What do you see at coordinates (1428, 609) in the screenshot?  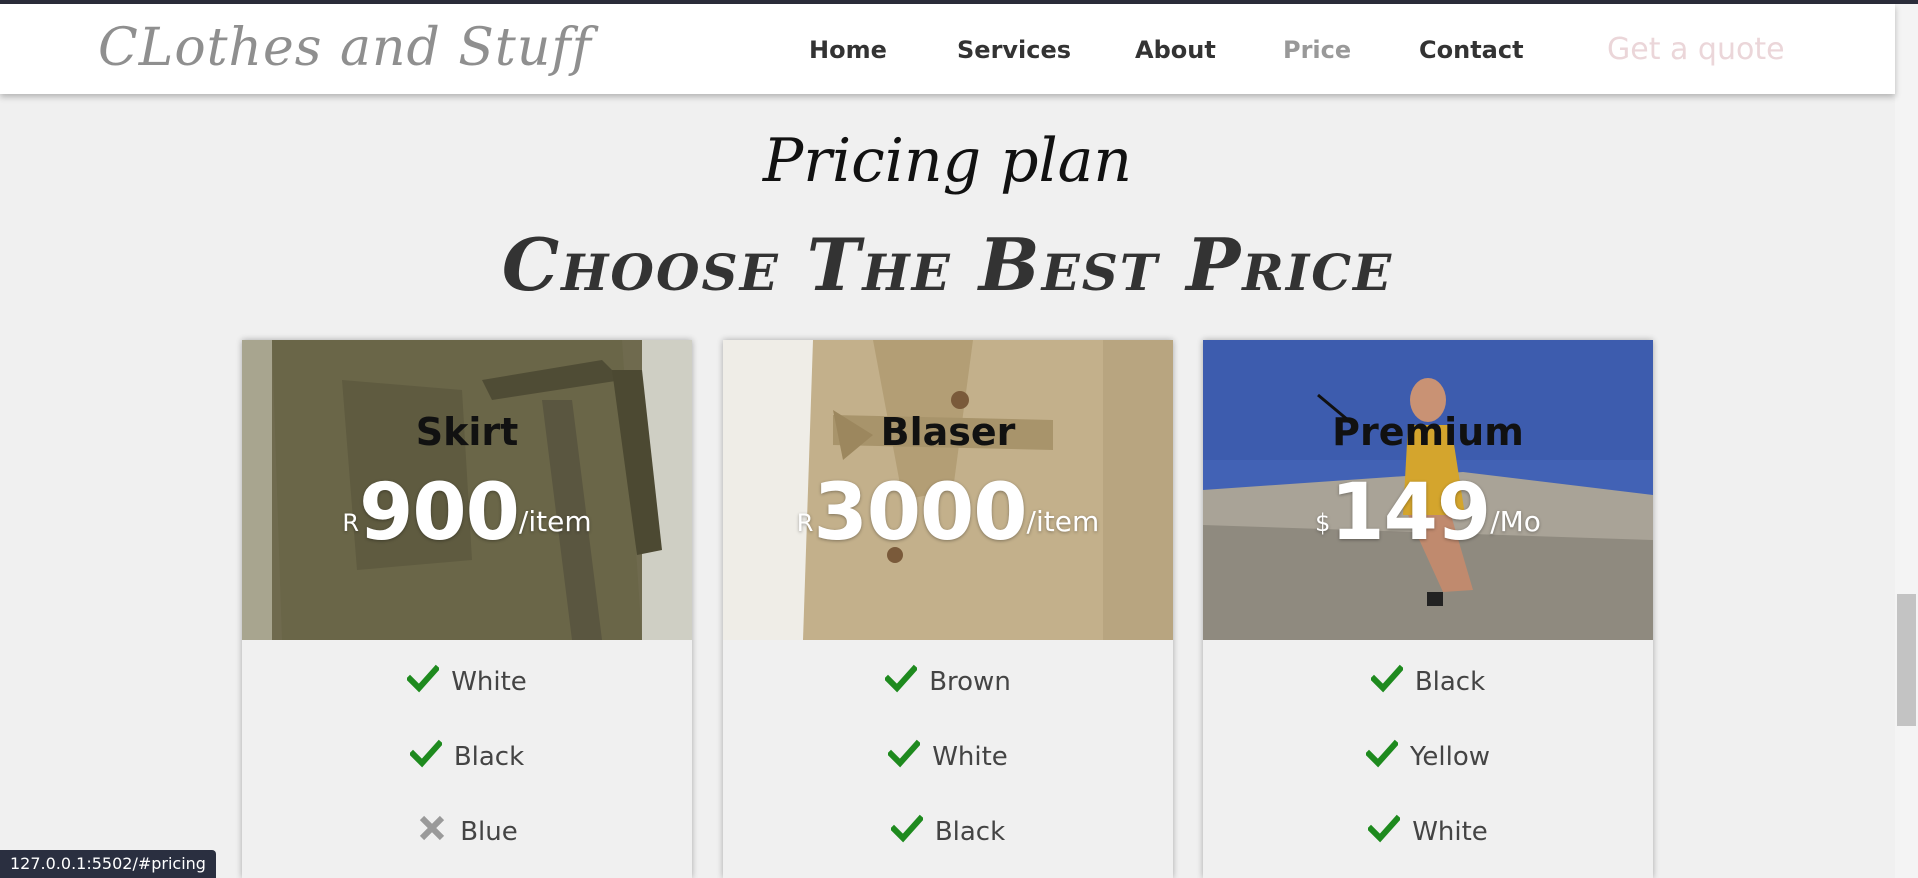 I see `pricing-card-premium: Premium $149/Mo Black Yellow White` at bounding box center [1428, 609].